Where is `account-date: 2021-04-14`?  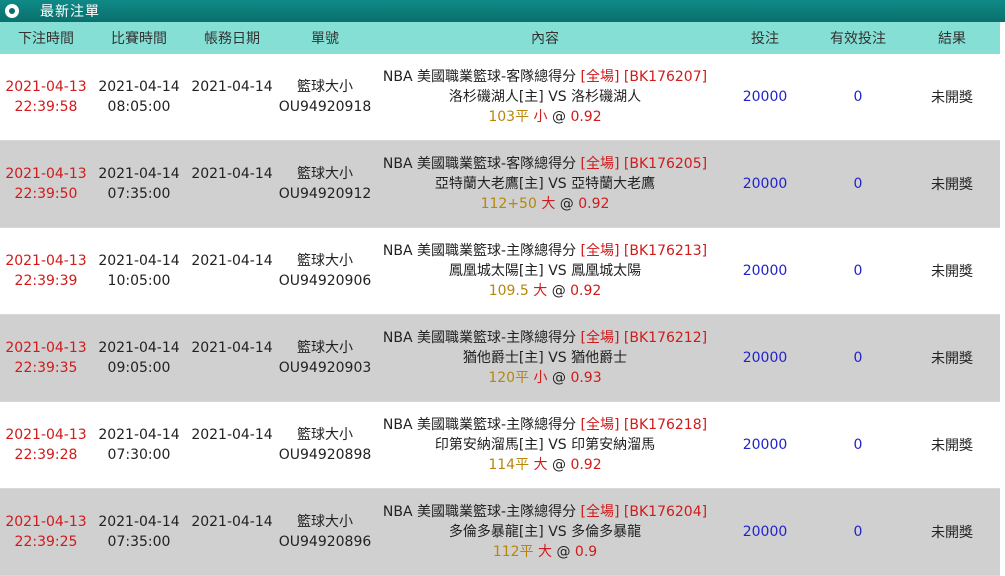 account-date: 2021-04-14 is located at coordinates (232, 174).